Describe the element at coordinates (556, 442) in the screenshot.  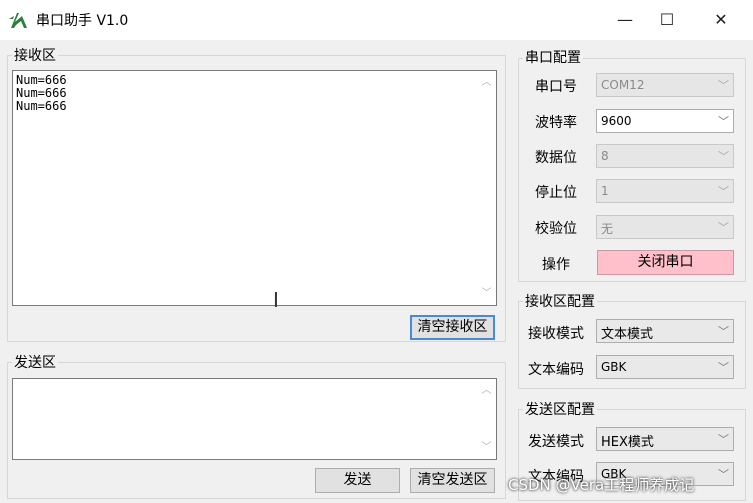
I see `send-mode-label: 发送模式` at that location.